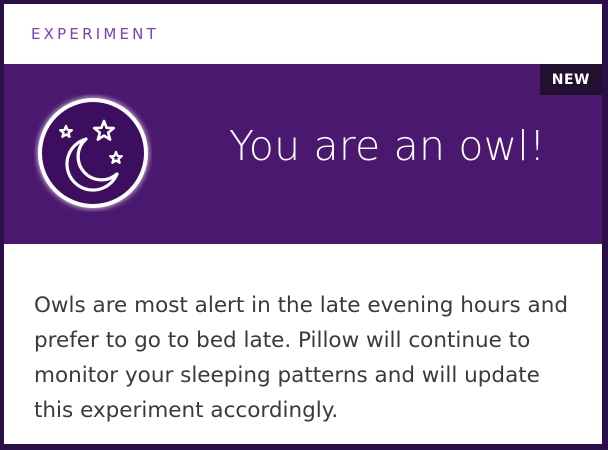 This screenshot has width=608, height=450. What do you see at coordinates (95, 34) in the screenshot?
I see `experiment-label: EXPERIMENT` at bounding box center [95, 34].